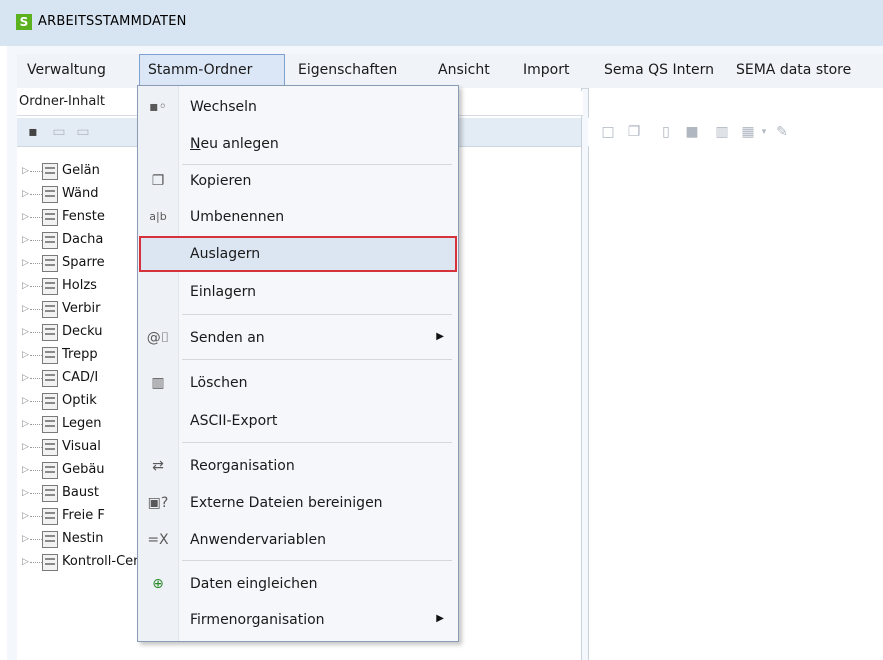  Describe the element at coordinates (764, 132) in the screenshot. I see `dropdown-arrow-icon: ▾` at that location.